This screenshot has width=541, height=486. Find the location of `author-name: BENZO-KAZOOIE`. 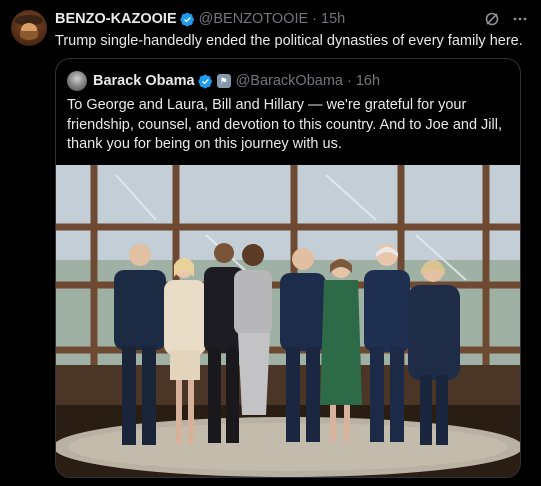

author-name: BENZO-KAZOOIE is located at coordinates (116, 19).